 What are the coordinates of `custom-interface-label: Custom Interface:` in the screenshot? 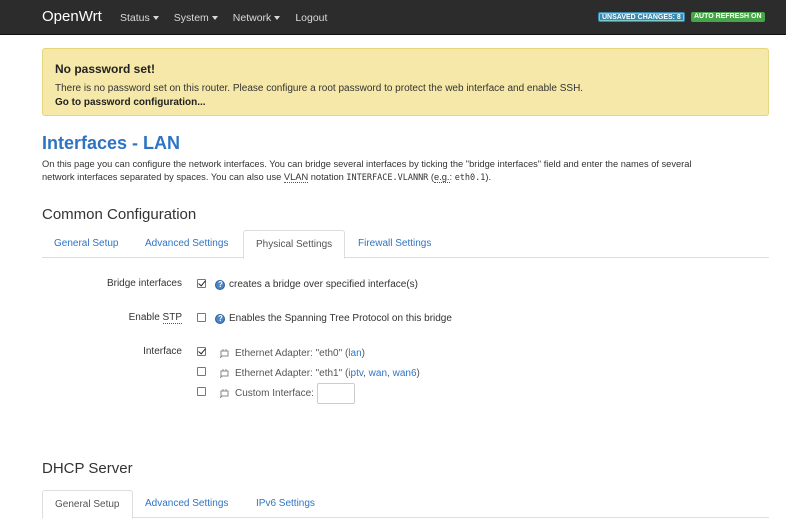 It's located at (274, 393).